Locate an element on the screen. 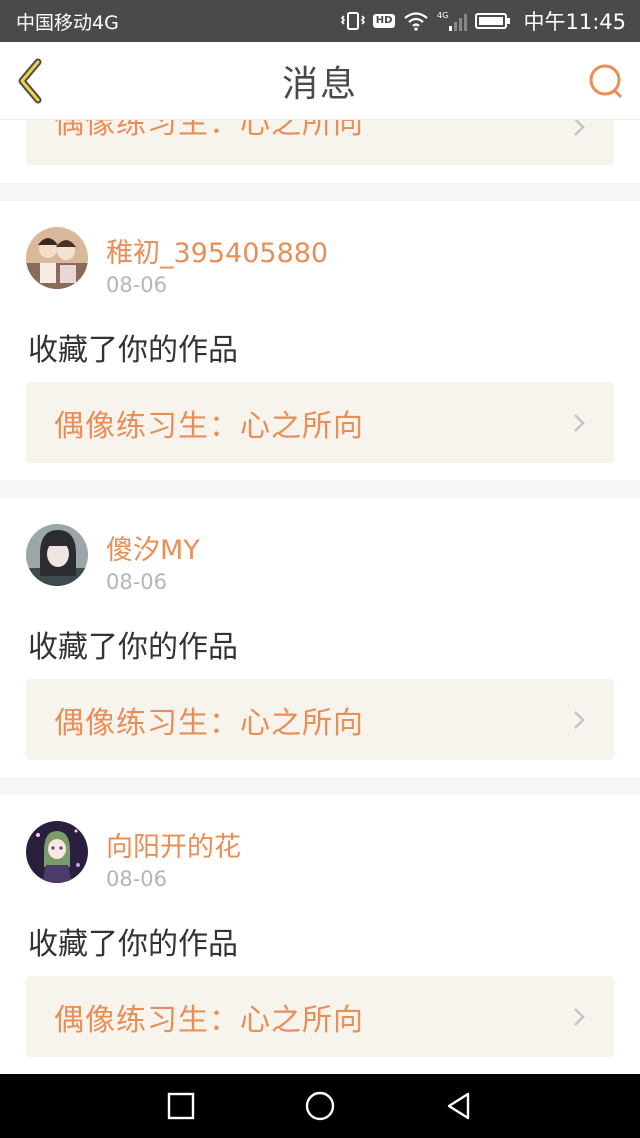 Image resolution: width=640 pixels, height=1138 pixels. triangle-back-icon is located at coordinates (458, 1106).